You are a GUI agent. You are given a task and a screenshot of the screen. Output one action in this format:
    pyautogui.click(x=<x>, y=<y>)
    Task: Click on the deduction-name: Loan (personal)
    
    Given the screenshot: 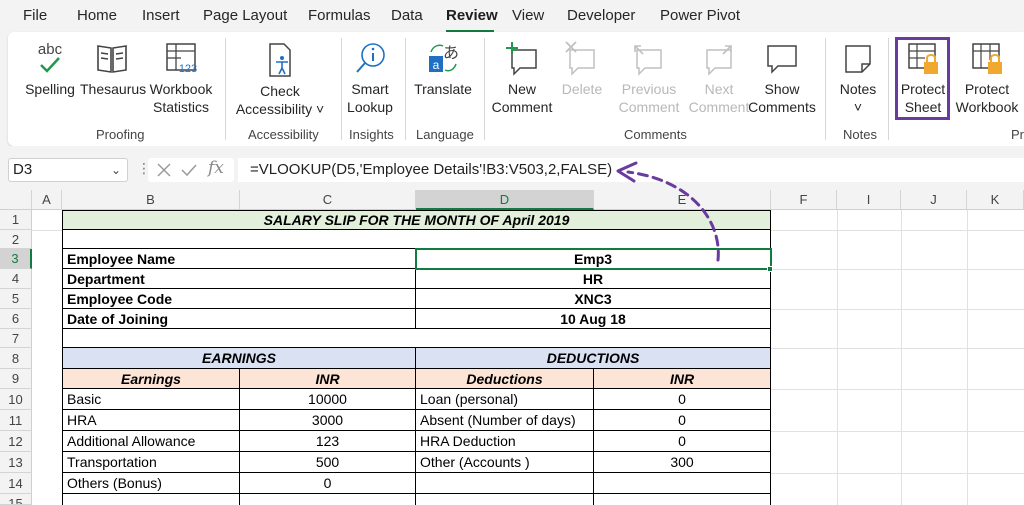 What is the action you would take?
    pyautogui.click(x=505, y=399)
    